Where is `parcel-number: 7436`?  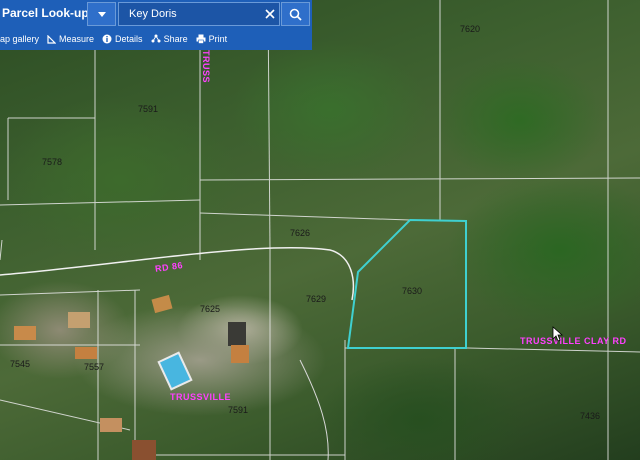 parcel-number: 7436 is located at coordinates (590, 416).